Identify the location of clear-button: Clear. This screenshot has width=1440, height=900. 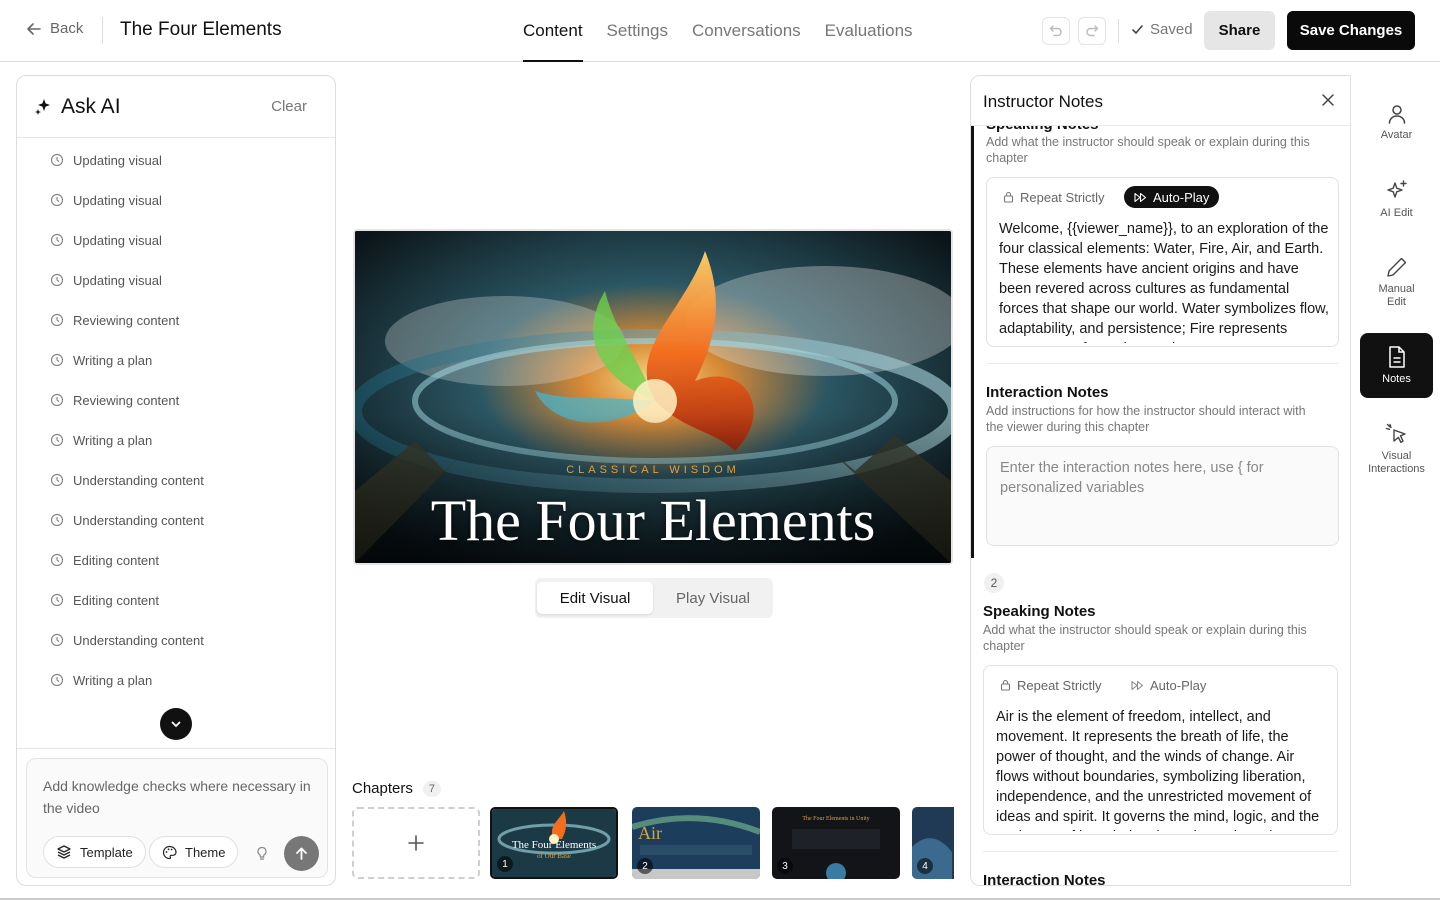
(289, 106).